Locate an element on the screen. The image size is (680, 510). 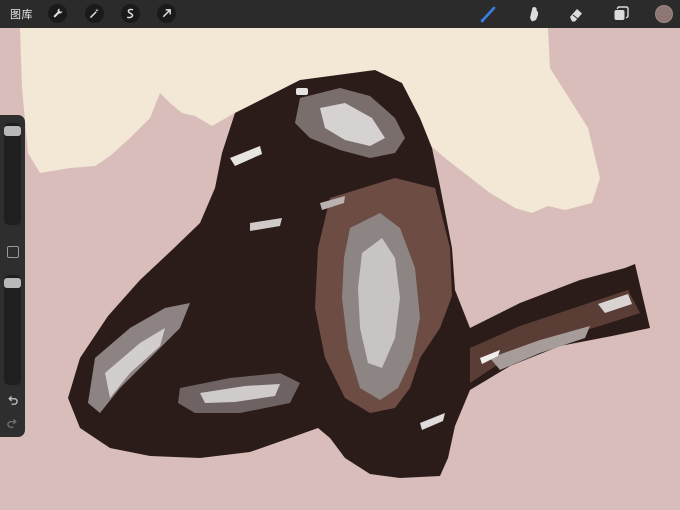
brush-size-slider is located at coordinates (12, 174).